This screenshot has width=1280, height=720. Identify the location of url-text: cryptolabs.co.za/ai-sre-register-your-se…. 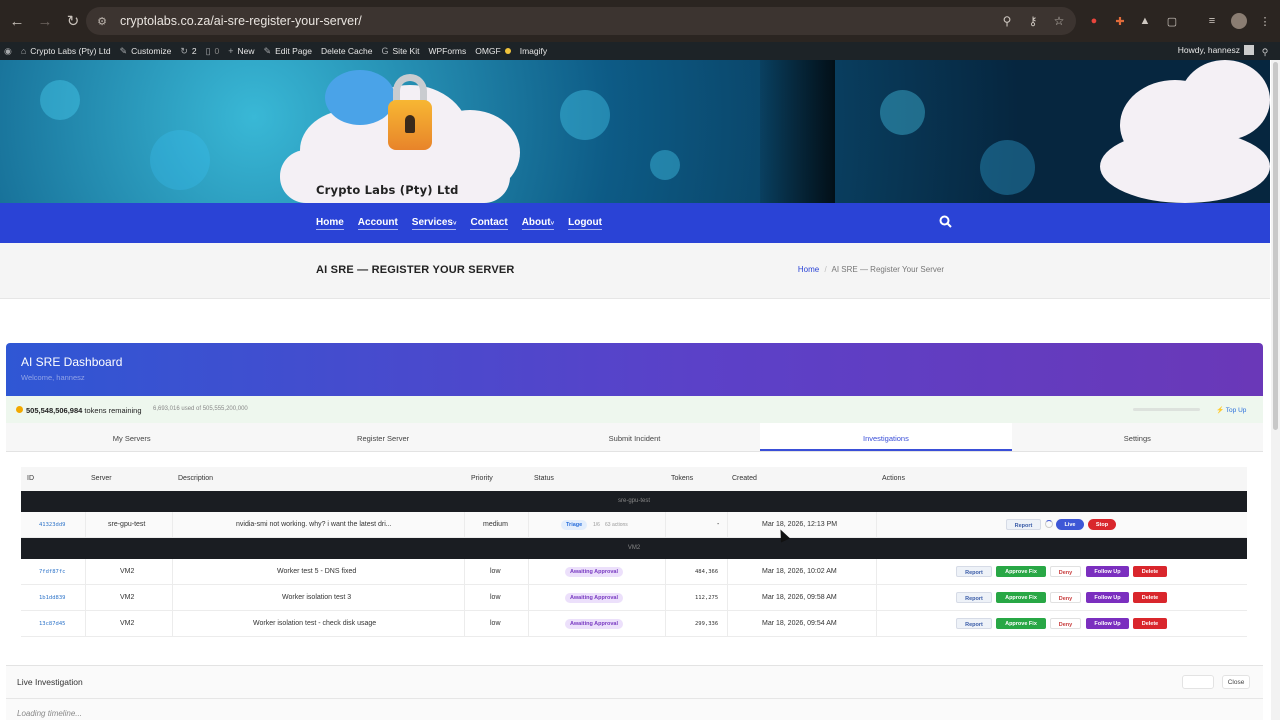
(241, 21).